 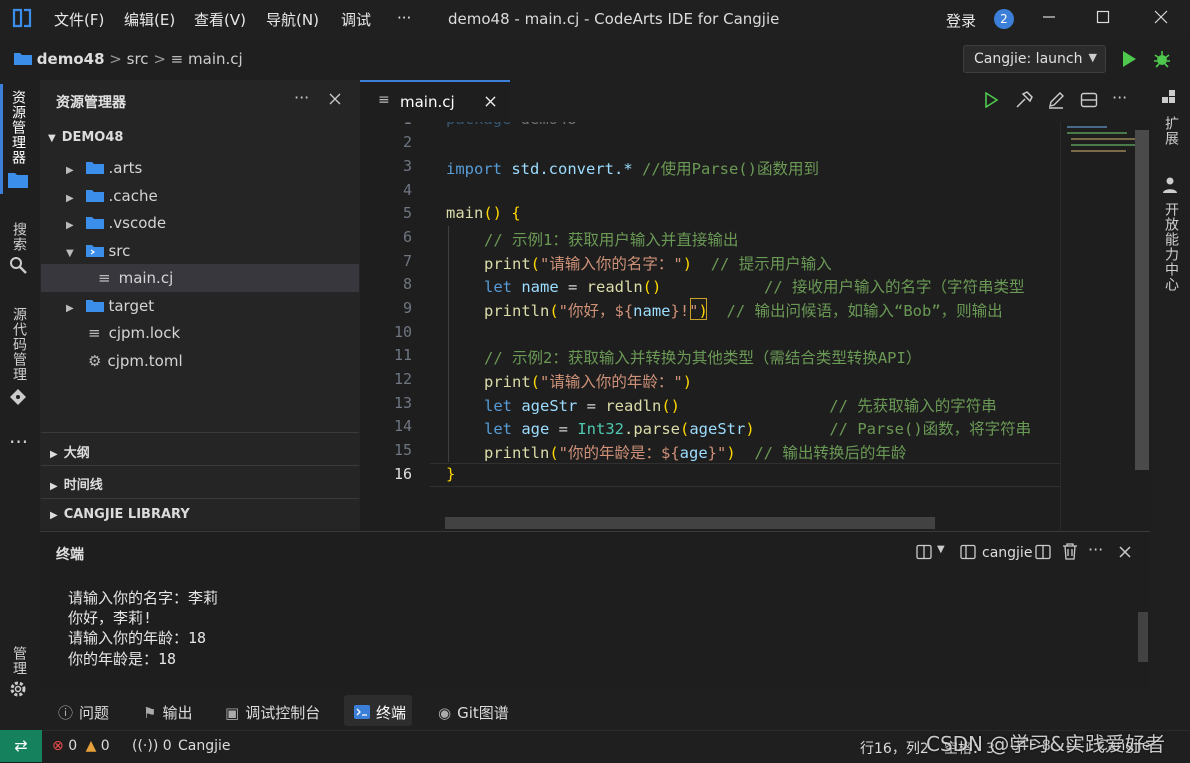 I want to click on remote-button: ⇄, so click(x=21, y=746).